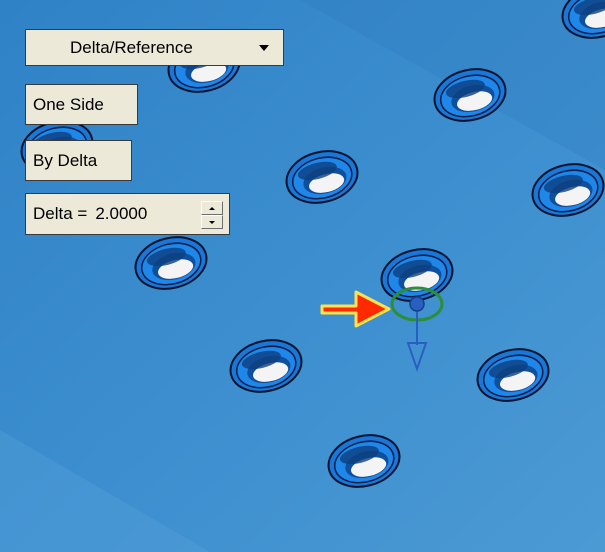  What do you see at coordinates (121, 214) in the screenshot?
I see `delta-value-input: 2.0000` at bounding box center [121, 214].